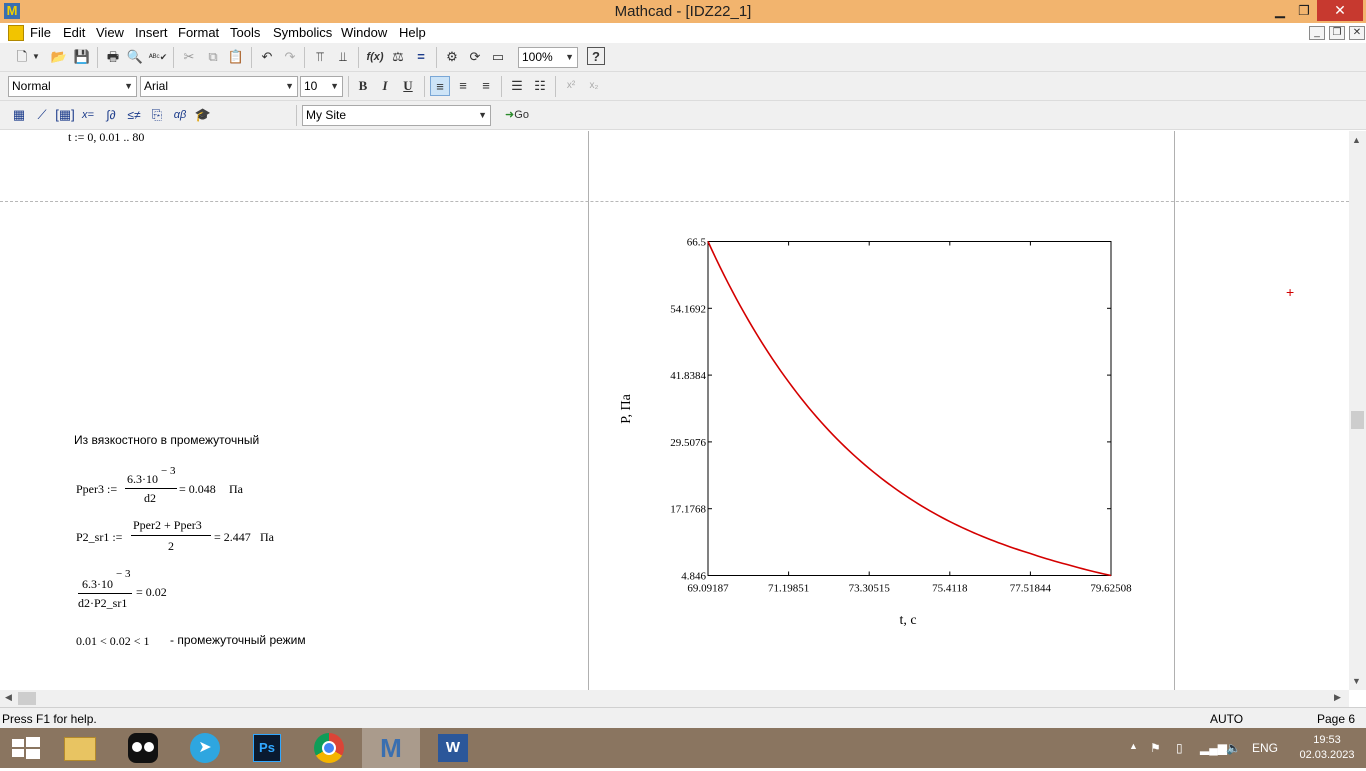 This screenshot has height=771, width=1366. I want to click on resource-select: My Site ▼, so click(396, 115).